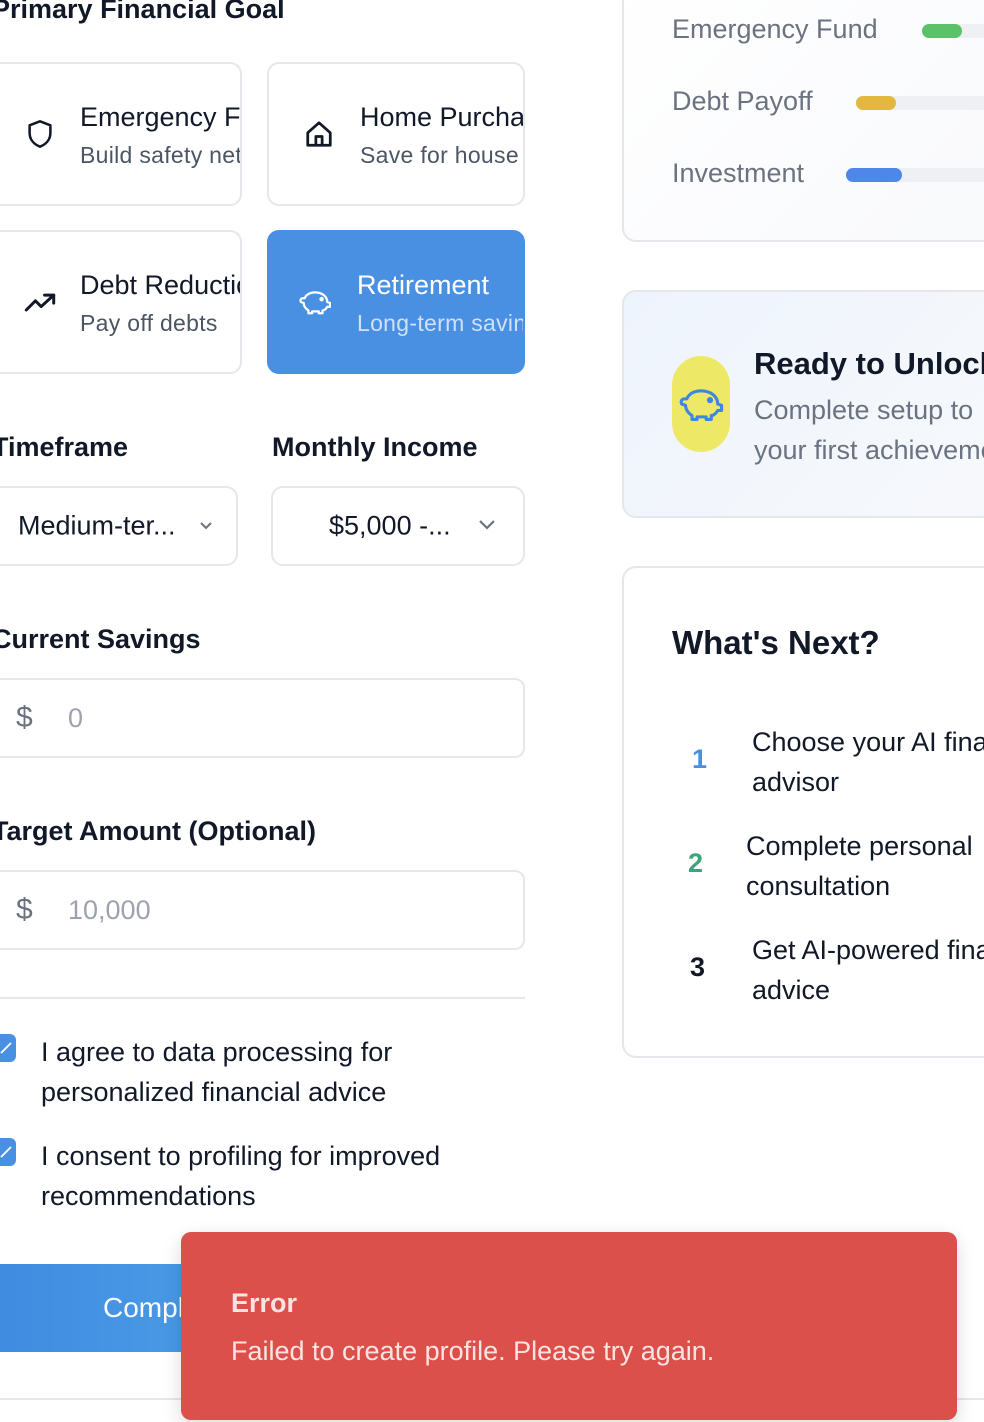 The height and width of the screenshot is (1422, 984). I want to click on step-text-line1: Get AI-powered financial, so click(868, 950).